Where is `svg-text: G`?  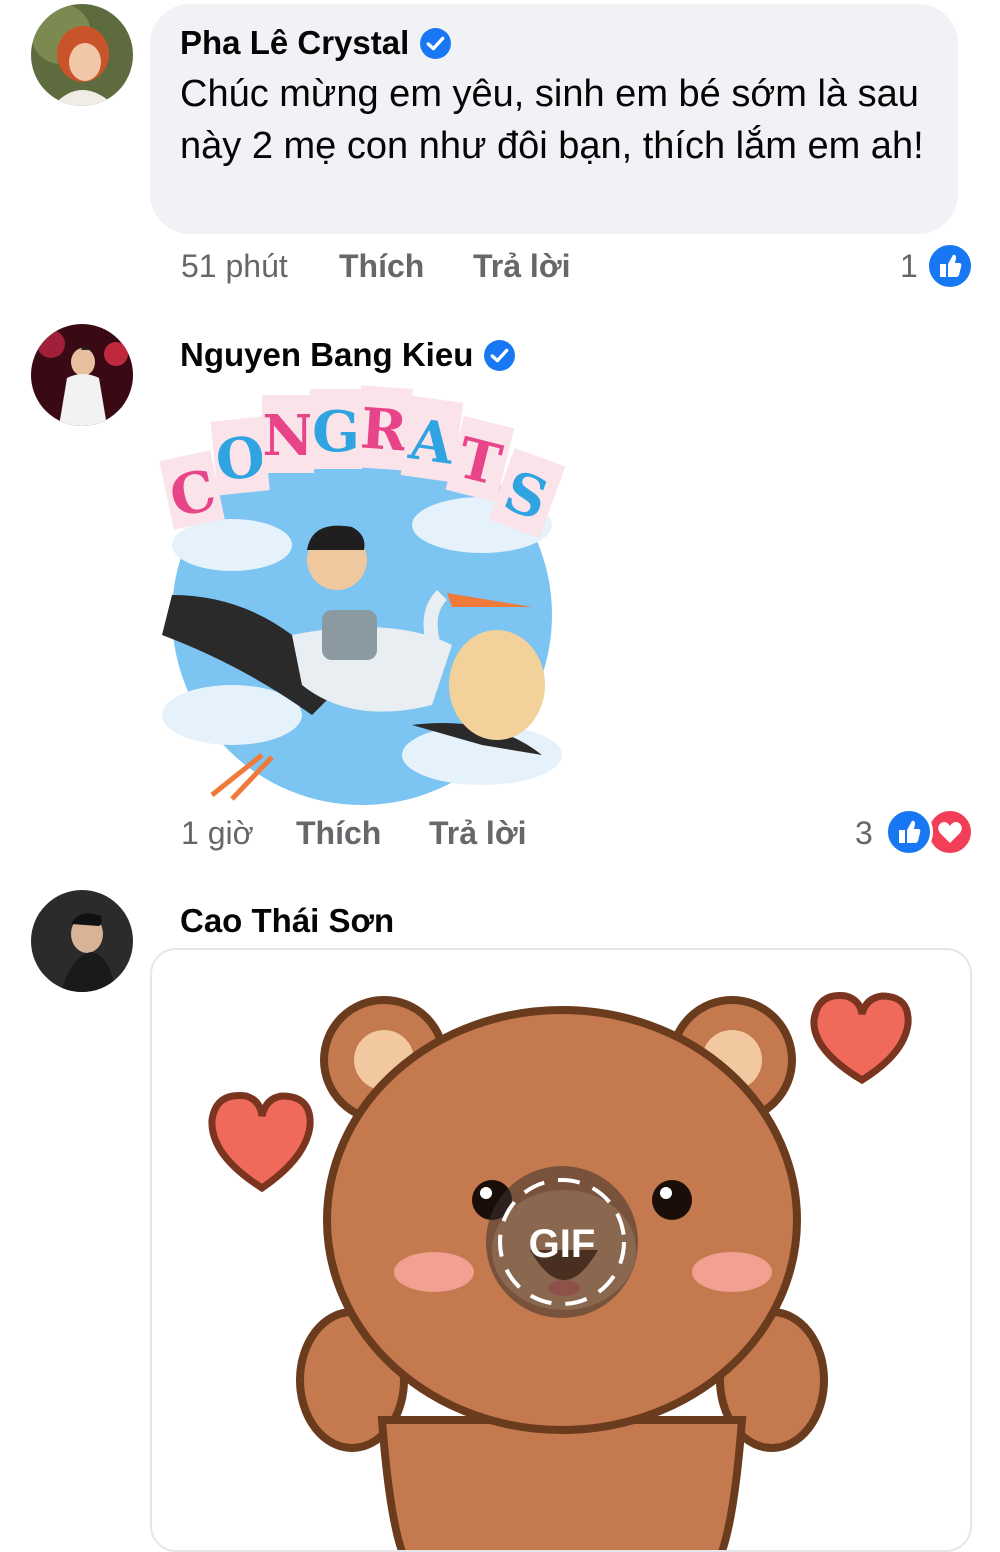 svg-text: G is located at coordinates (336, 432).